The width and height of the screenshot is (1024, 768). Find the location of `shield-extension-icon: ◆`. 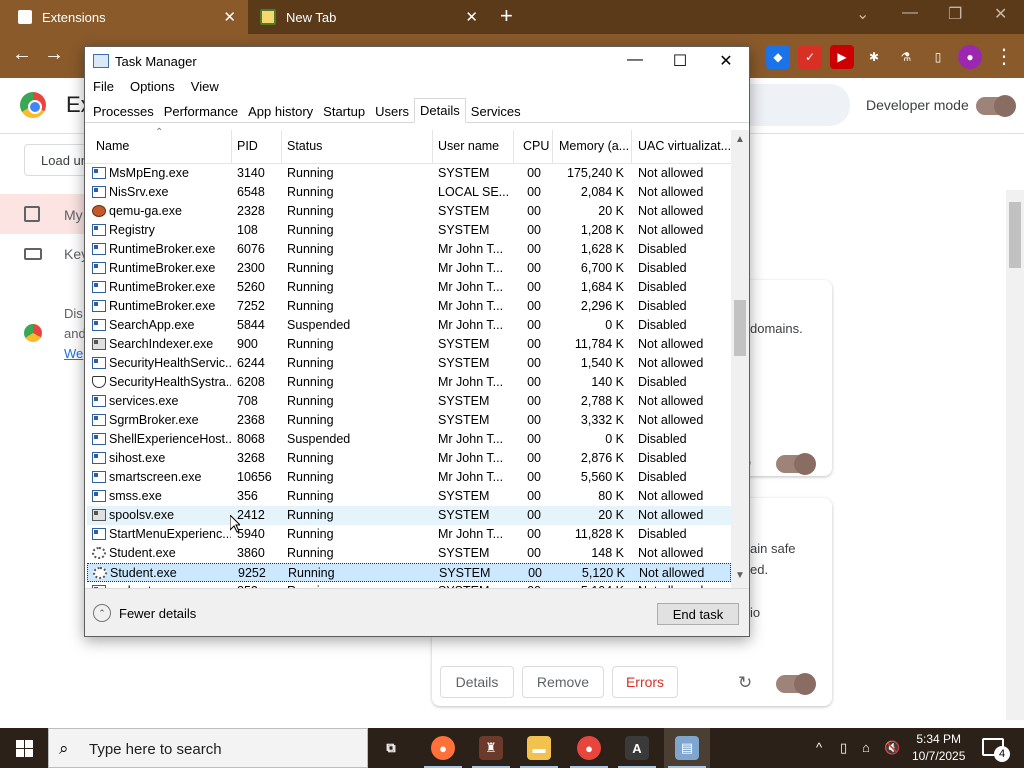

shield-extension-icon: ◆ is located at coordinates (778, 56).